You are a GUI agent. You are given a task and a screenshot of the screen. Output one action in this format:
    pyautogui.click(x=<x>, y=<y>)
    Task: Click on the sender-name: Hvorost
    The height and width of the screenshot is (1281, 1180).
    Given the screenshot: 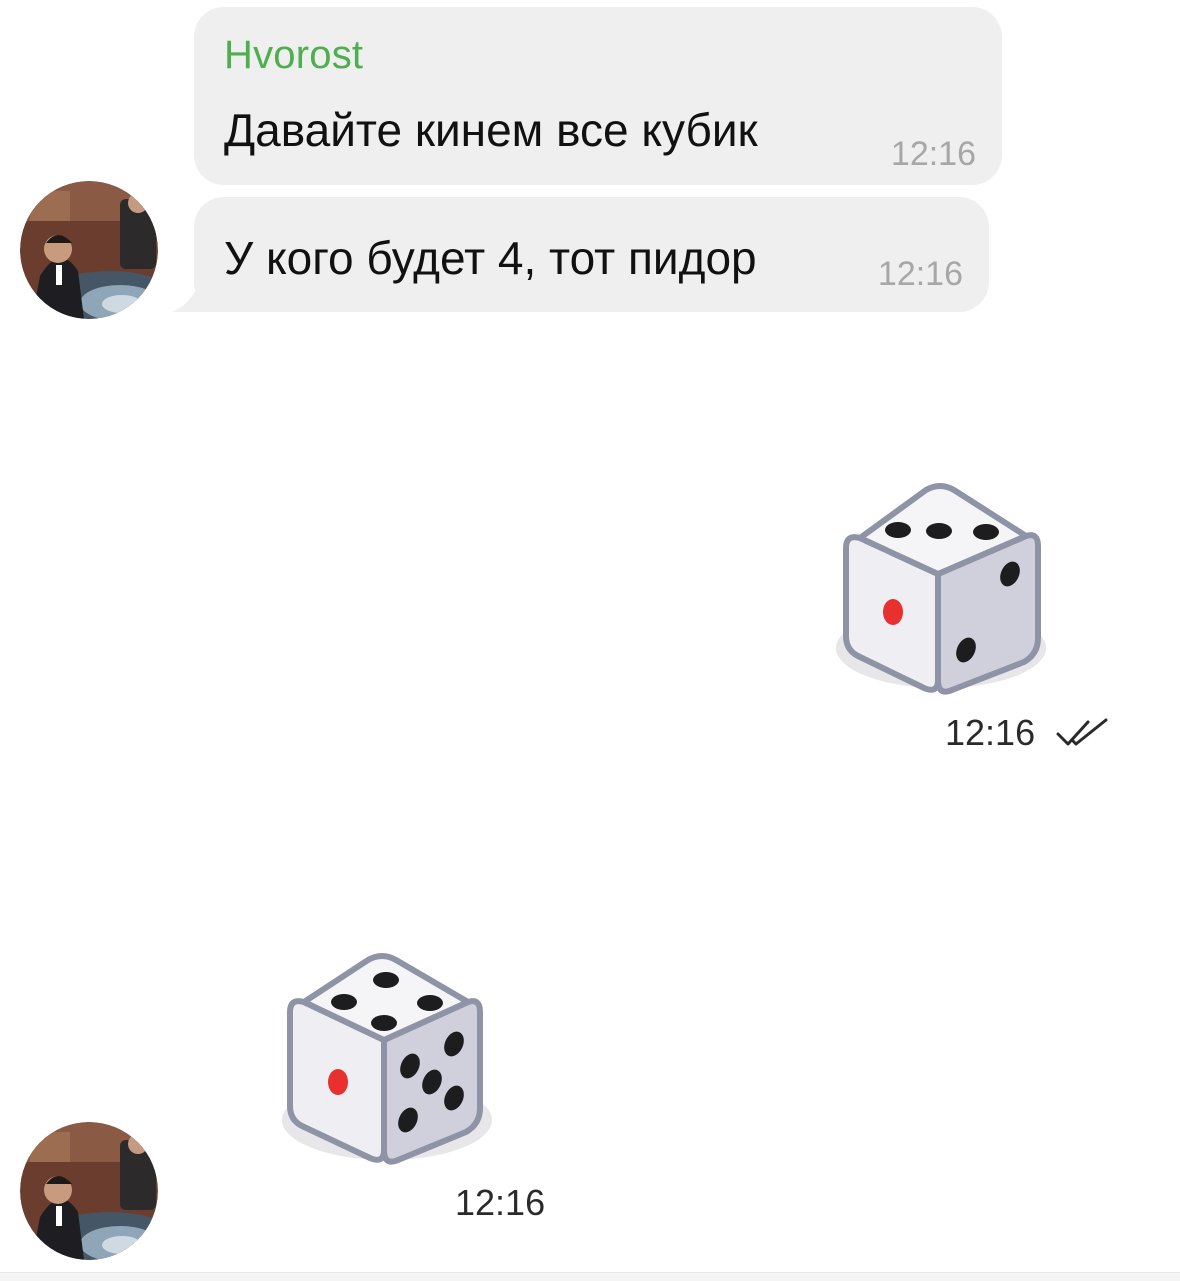 What is the action you would take?
    pyautogui.click(x=293, y=55)
    